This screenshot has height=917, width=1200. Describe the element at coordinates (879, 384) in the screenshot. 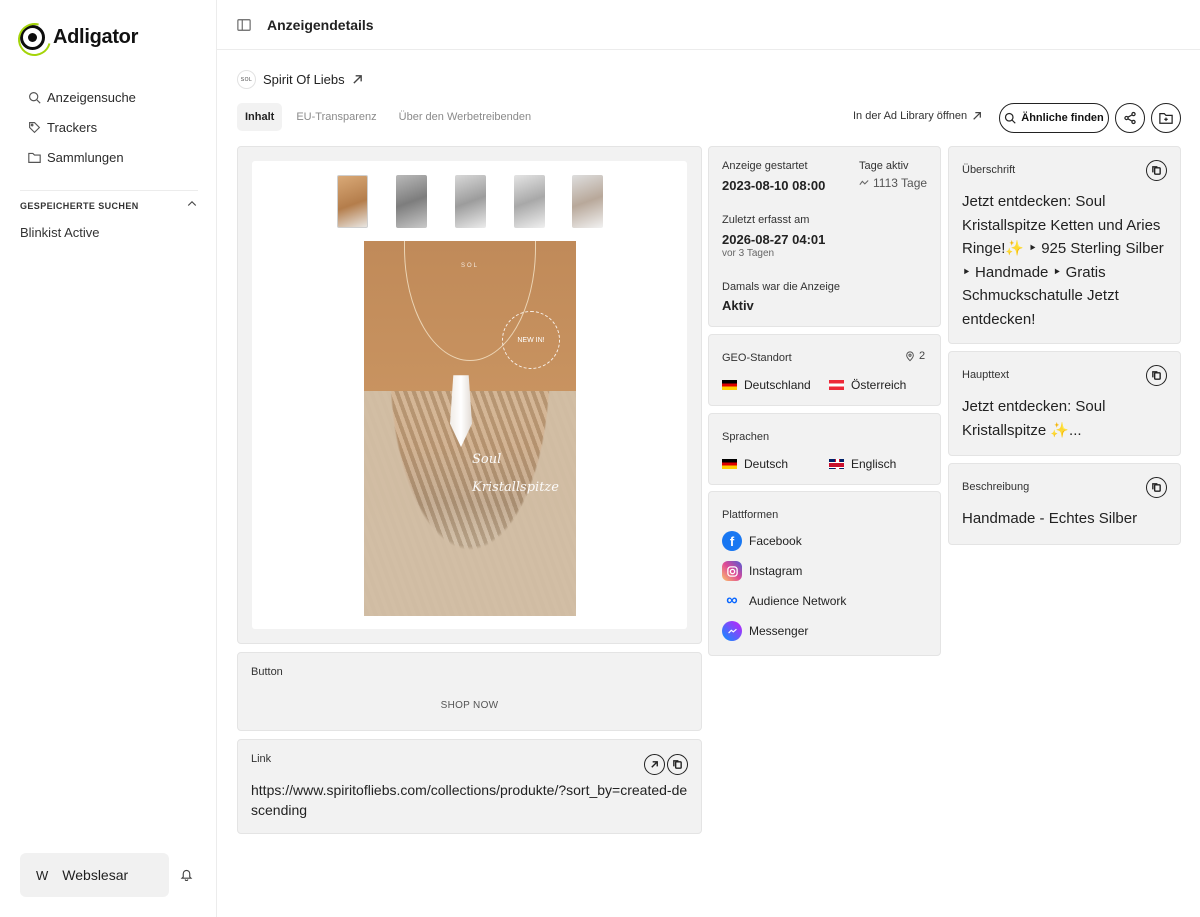

I see `country-name: Österreich` at that location.